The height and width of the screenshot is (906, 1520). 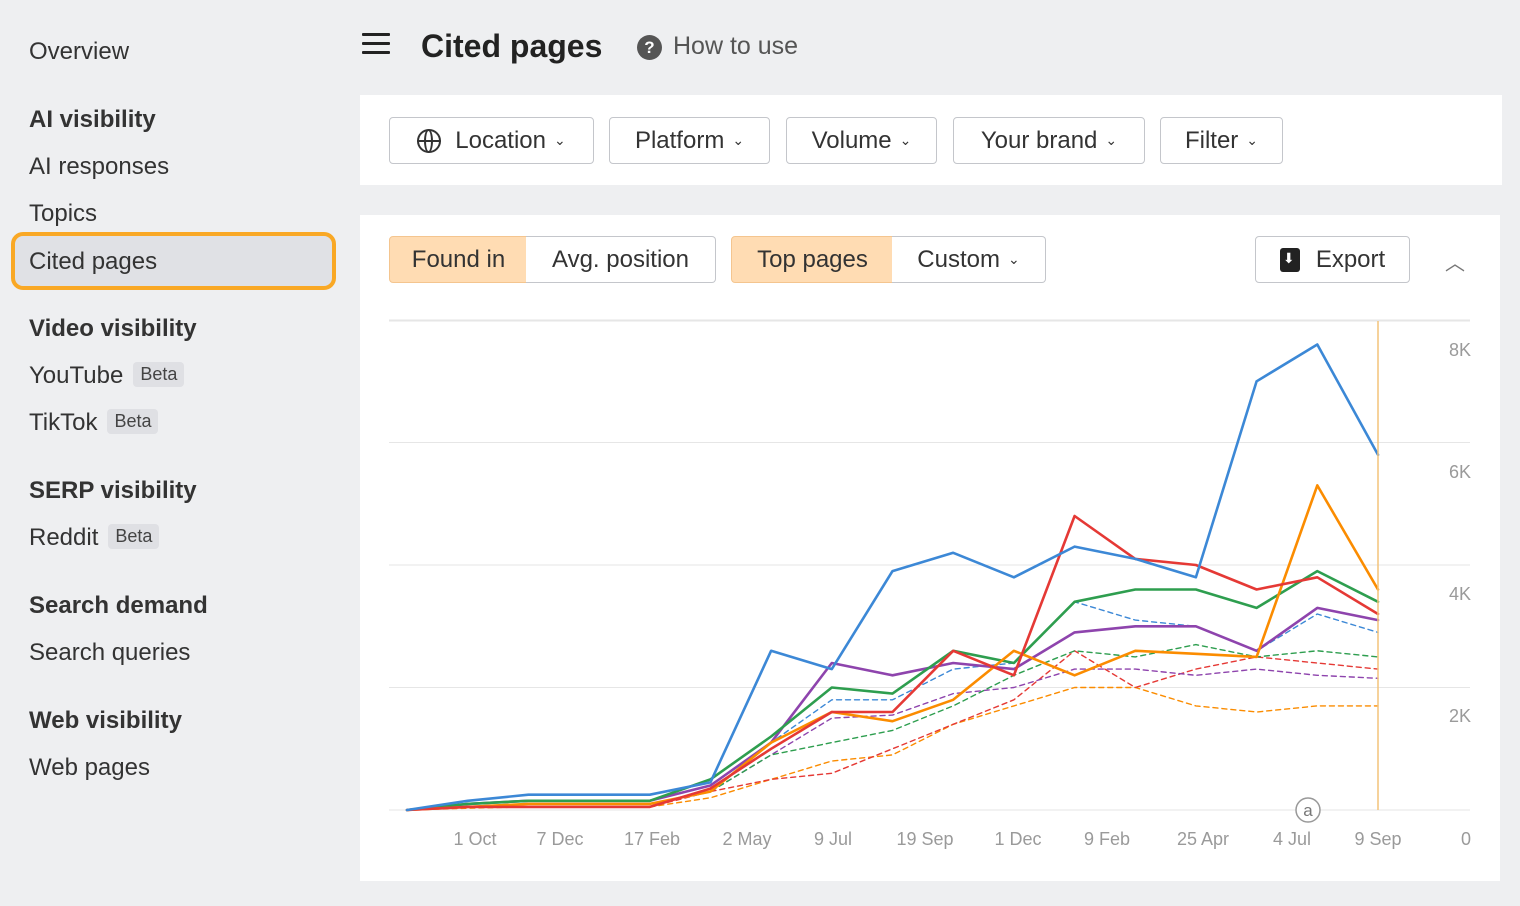 What do you see at coordinates (63, 214) in the screenshot?
I see `sidebar-item-topics: Topics` at bounding box center [63, 214].